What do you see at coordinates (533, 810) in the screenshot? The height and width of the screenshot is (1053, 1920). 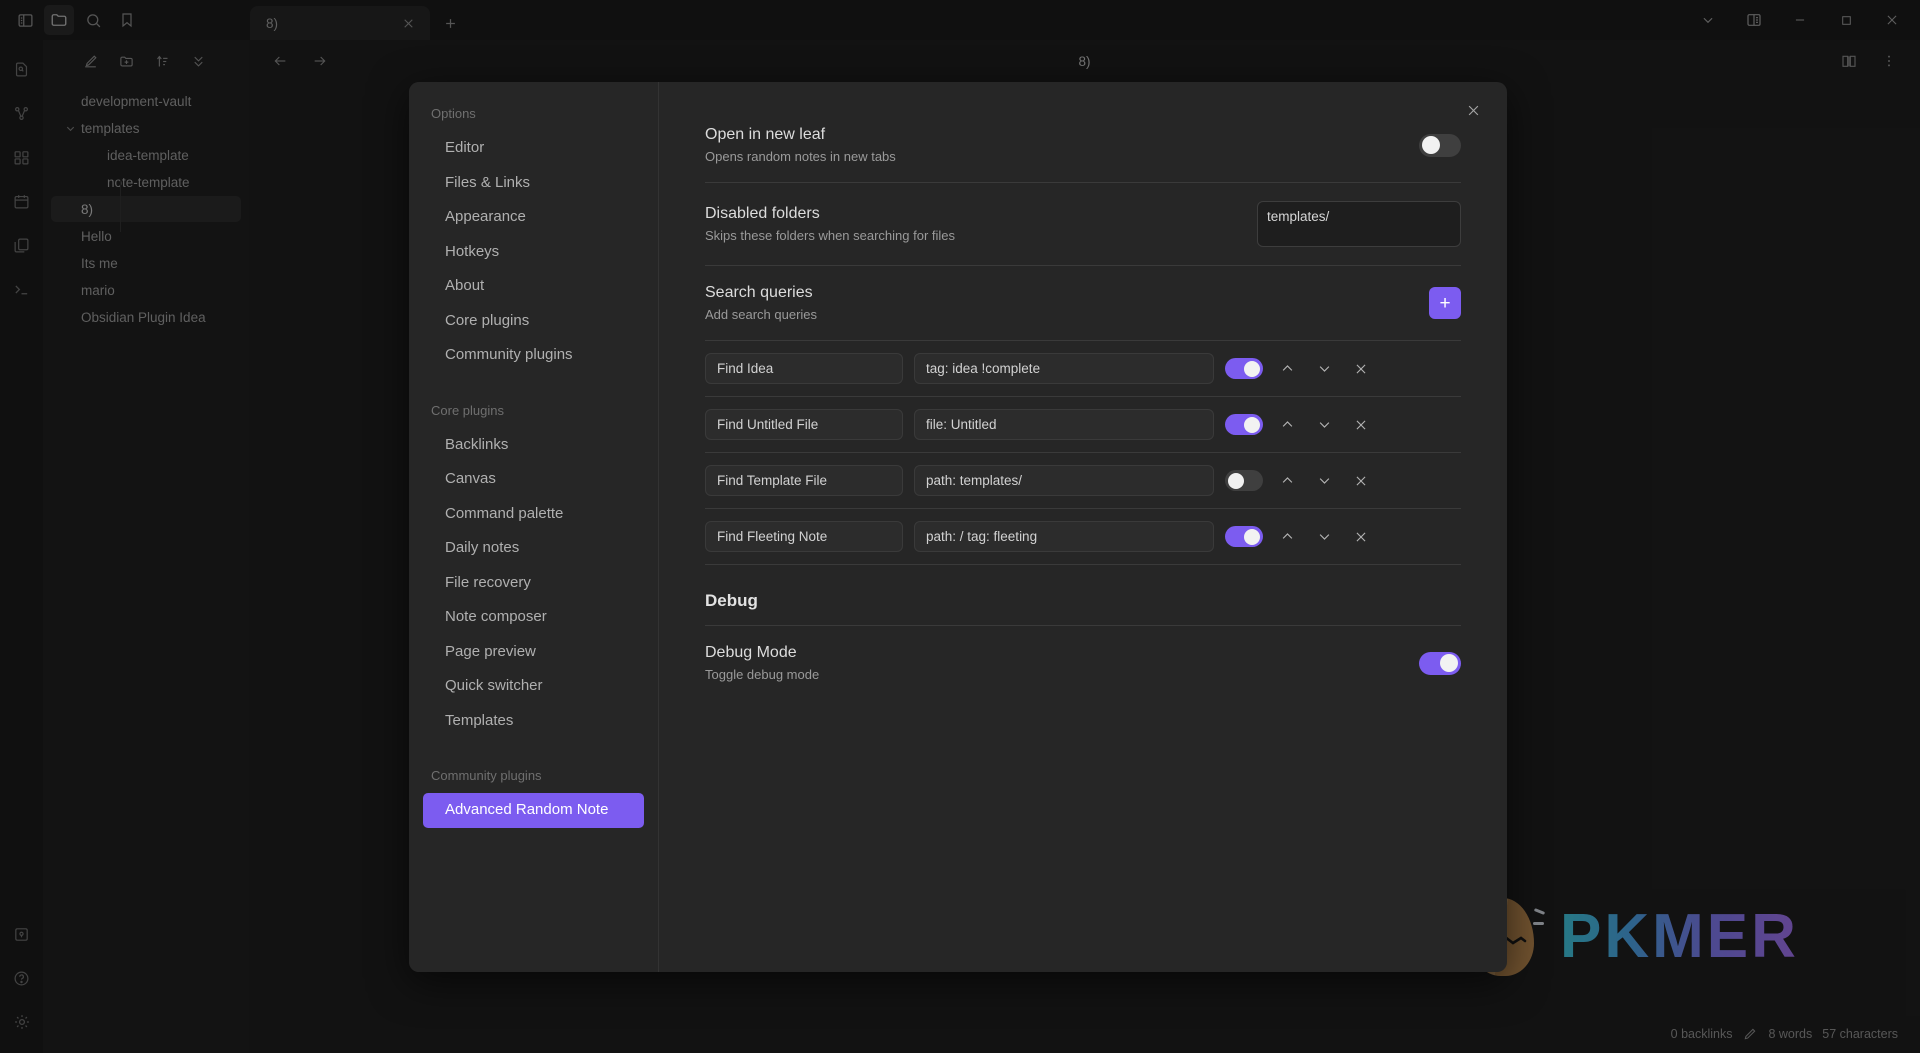 I see `nav-item-advanced-random-note: Advanced Random Note` at bounding box center [533, 810].